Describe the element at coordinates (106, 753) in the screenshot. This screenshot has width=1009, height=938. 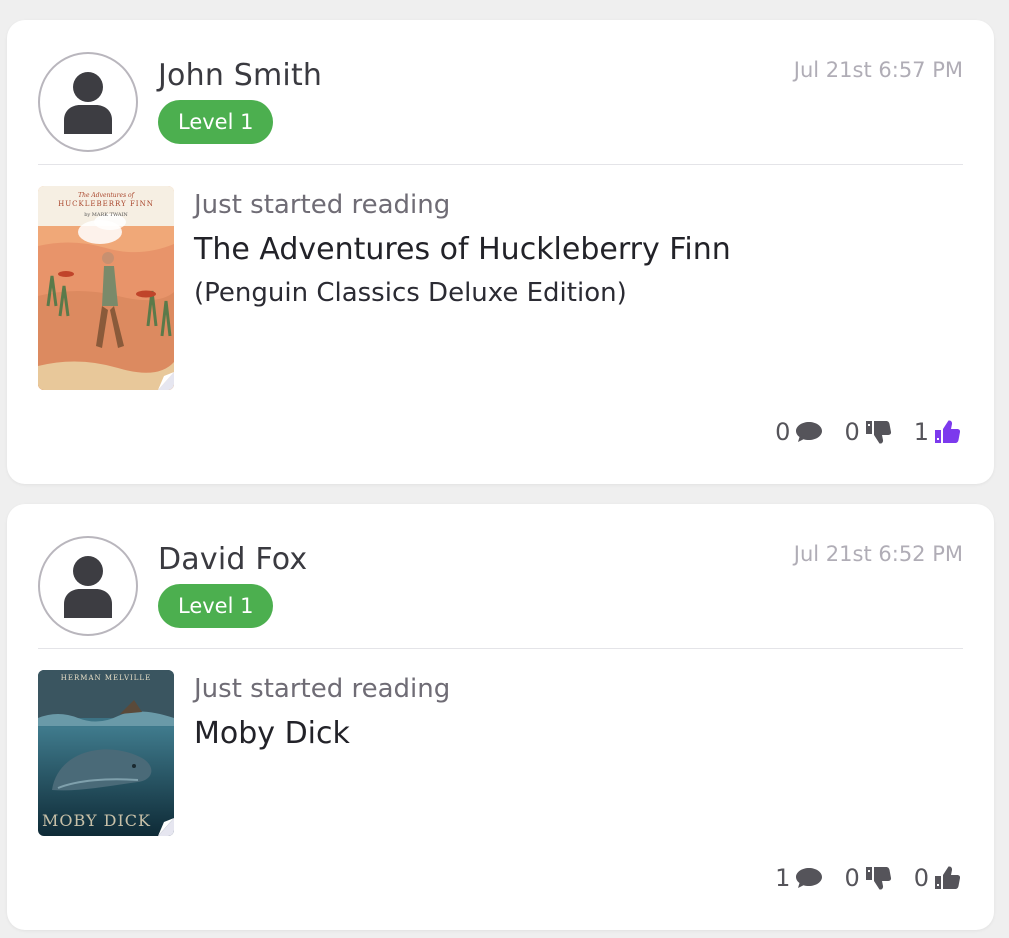
I see `book-cover: HERMAN MELVILLE MOBY DICK` at that location.